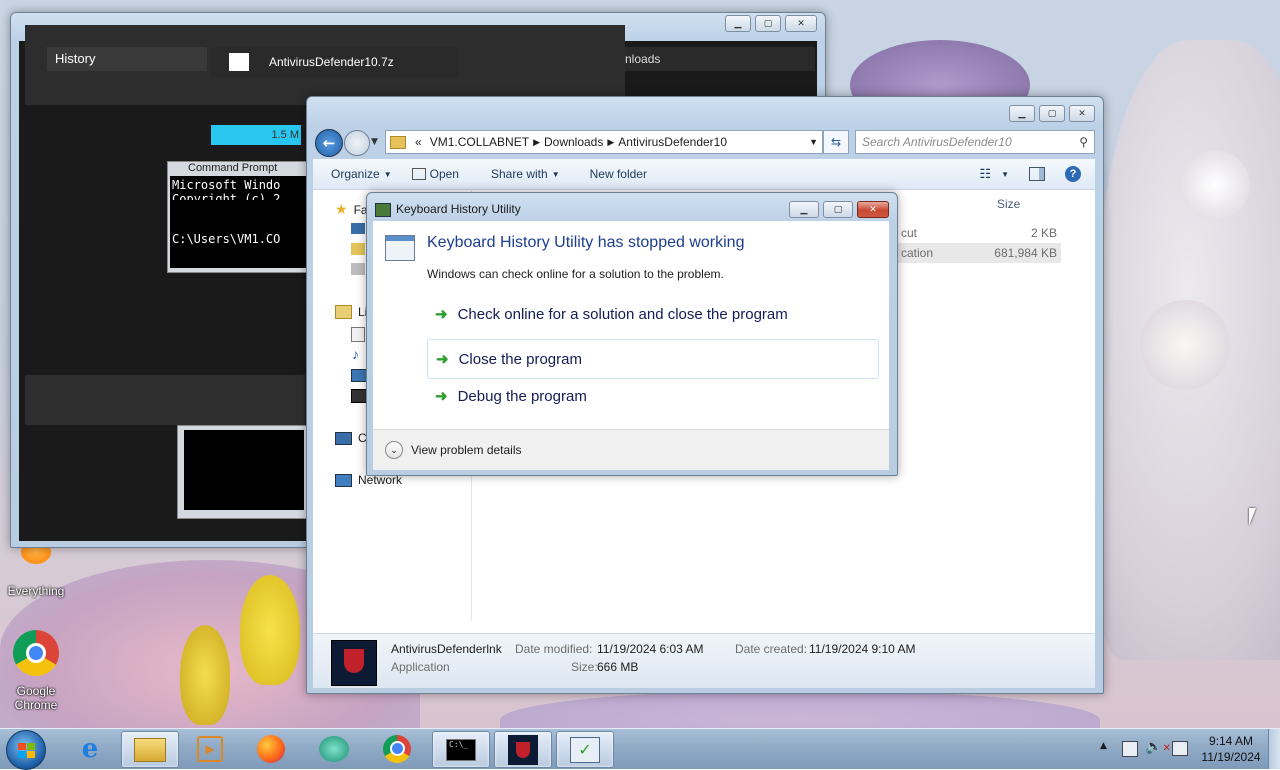  Describe the element at coordinates (525, 174) in the screenshot. I see `share-with-button: Share with ▼` at that location.